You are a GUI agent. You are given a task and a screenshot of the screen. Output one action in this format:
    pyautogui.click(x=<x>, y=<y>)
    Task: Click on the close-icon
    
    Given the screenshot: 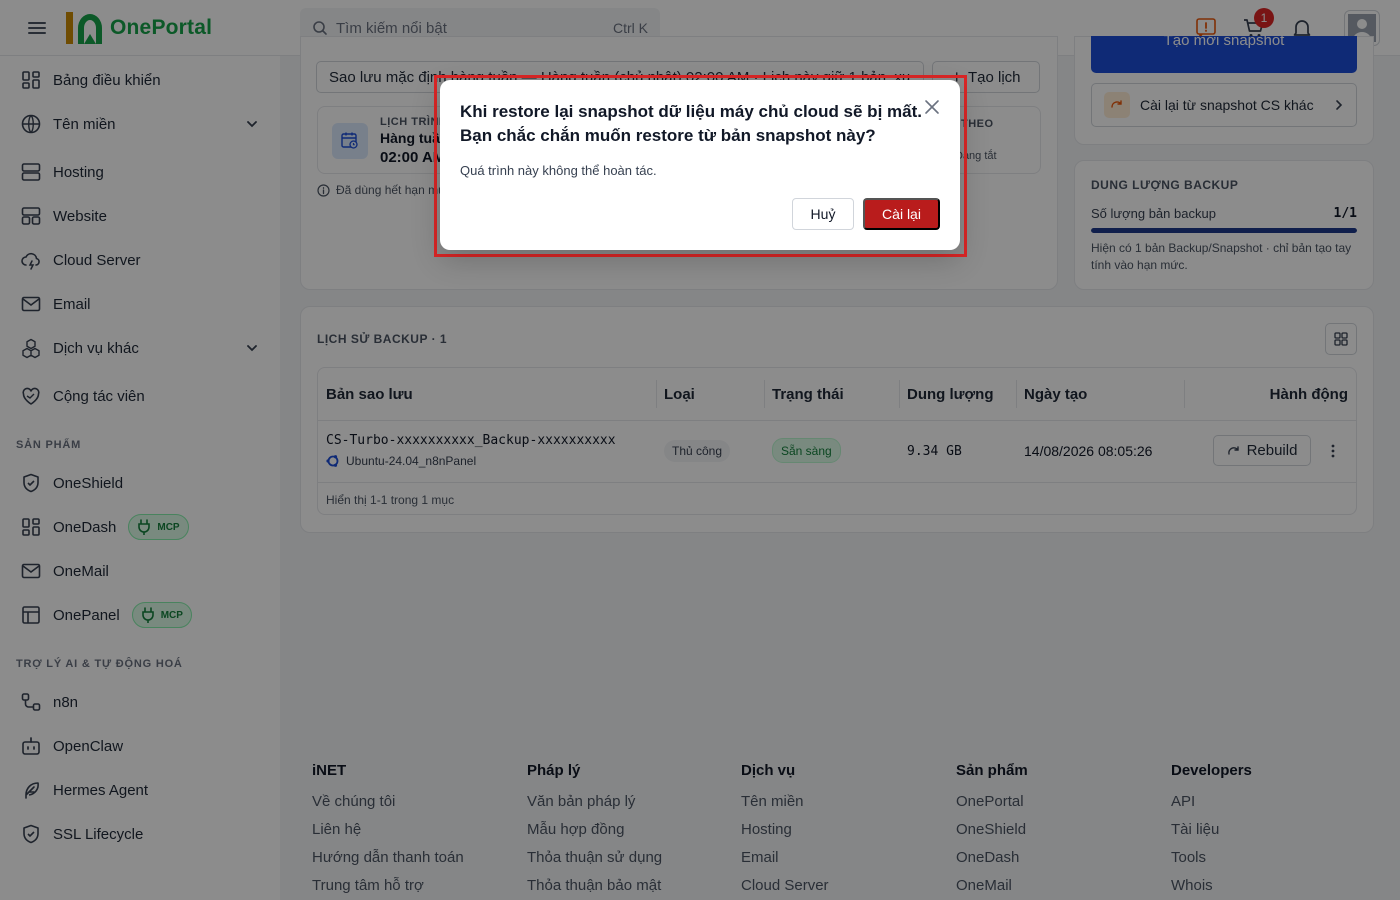 What is the action you would take?
    pyautogui.click(x=932, y=107)
    